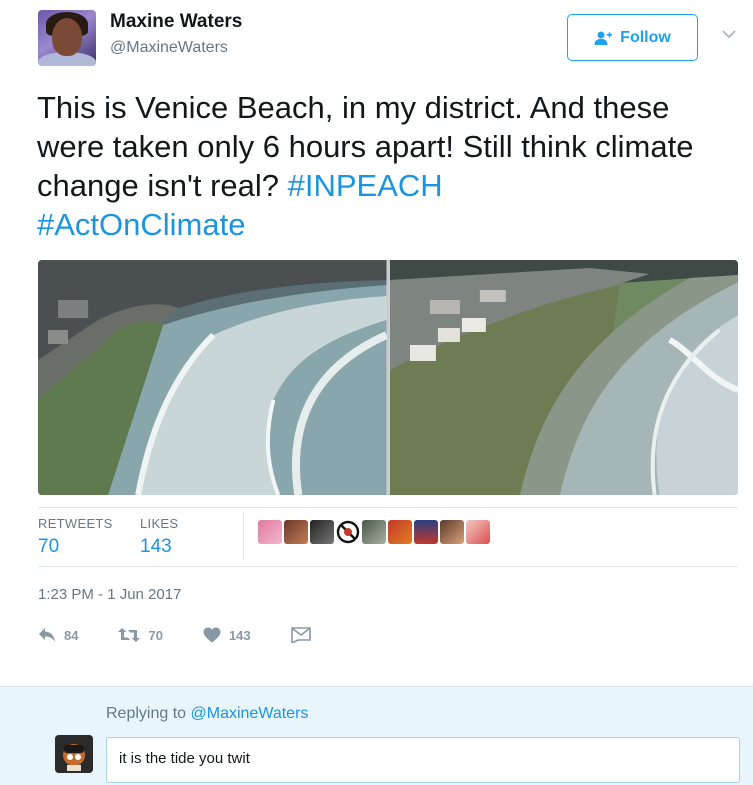  Describe the element at coordinates (159, 523) in the screenshot. I see `likes-label: LIKES` at that location.